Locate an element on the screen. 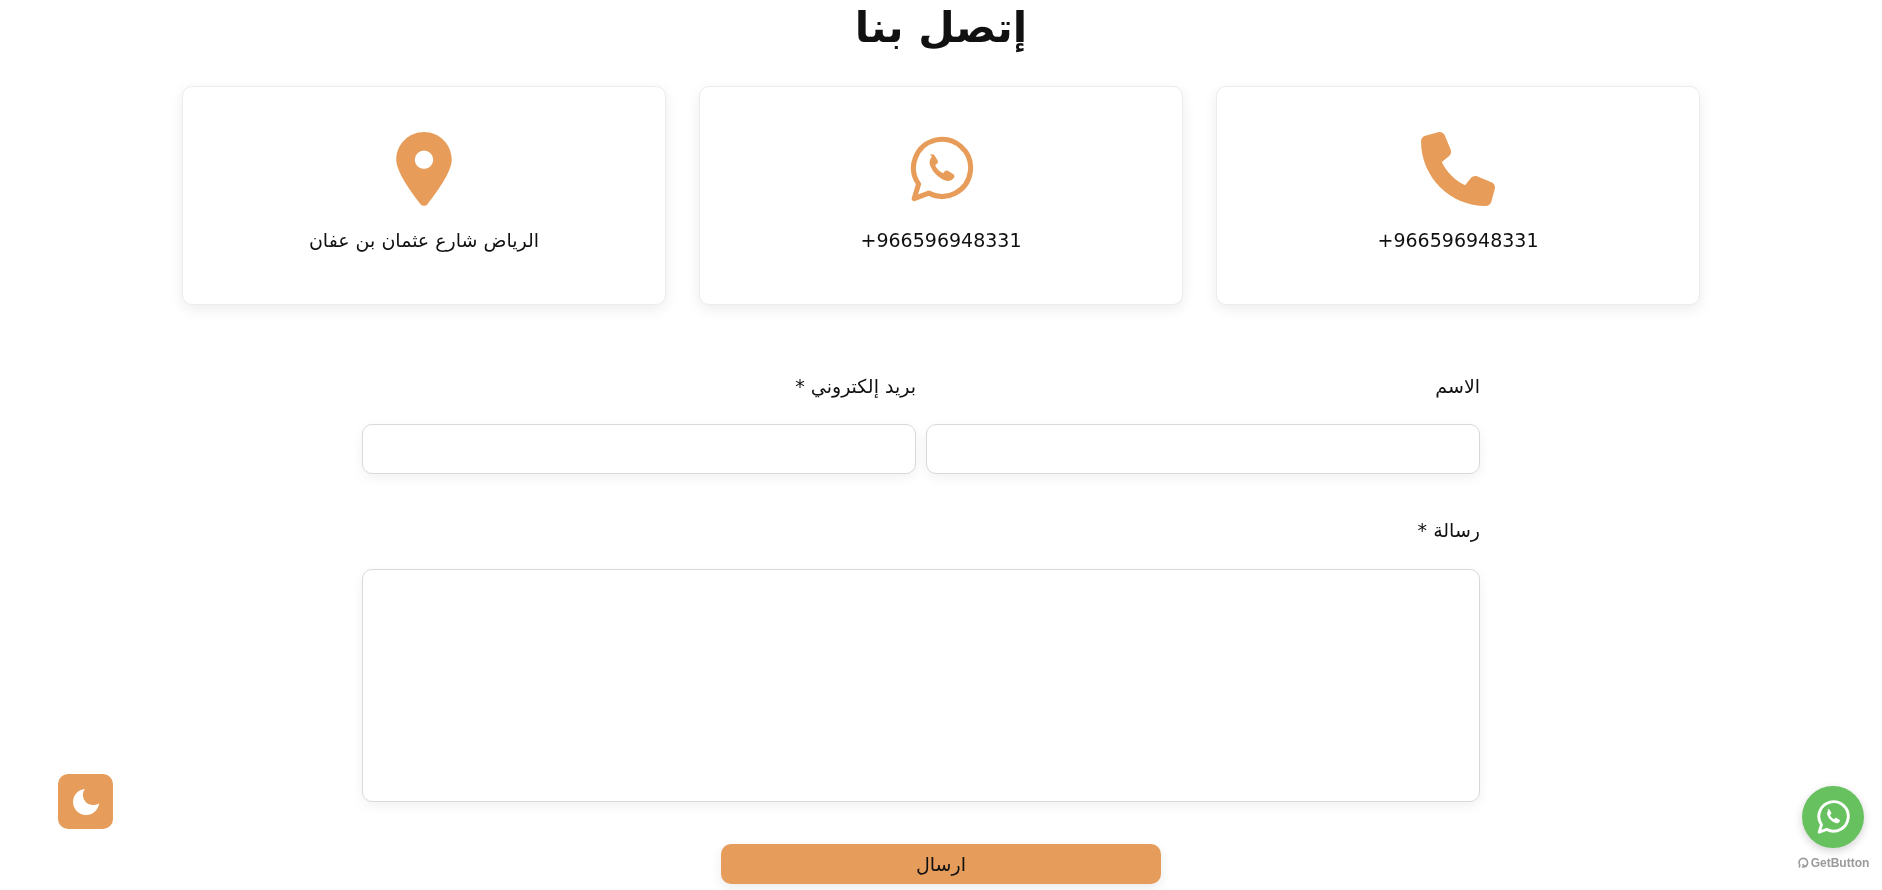 Image resolution: width=1882 pixels, height=890 pixels. field-label: رسالة * is located at coordinates (1448, 530).